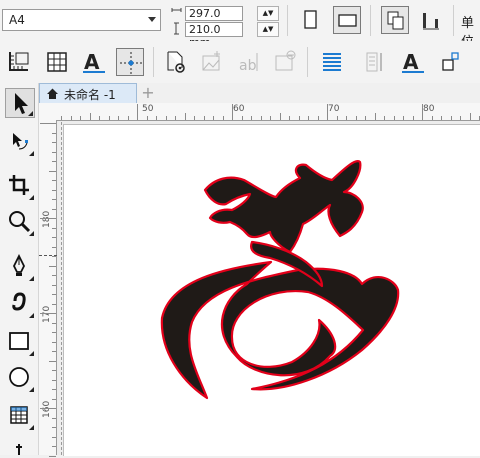 The image size is (480, 458). What do you see at coordinates (20, 416) in the screenshot?
I see `table-tool` at bounding box center [20, 416].